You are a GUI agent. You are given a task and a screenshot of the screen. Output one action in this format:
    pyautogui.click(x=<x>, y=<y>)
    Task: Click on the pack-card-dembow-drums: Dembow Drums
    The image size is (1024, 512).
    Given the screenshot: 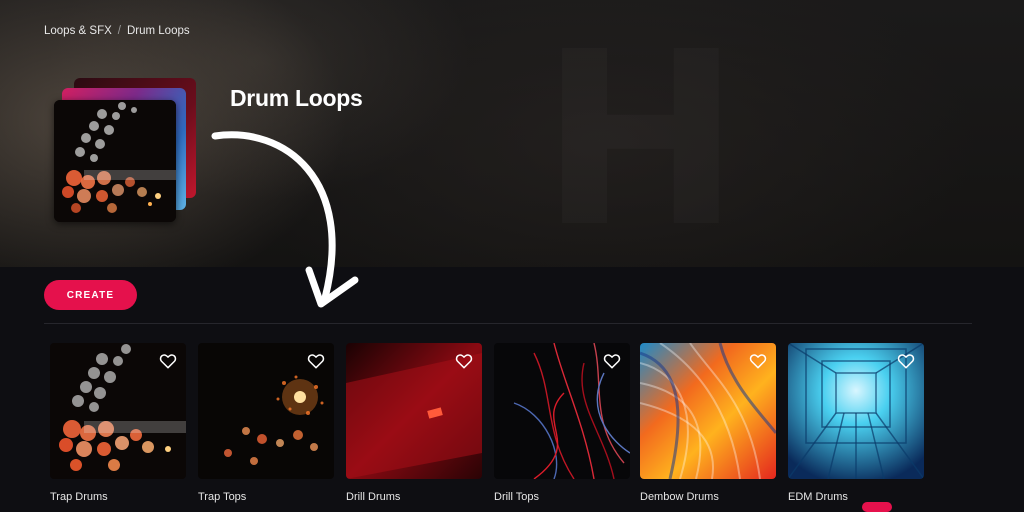 What is the action you would take?
    pyautogui.click(x=708, y=425)
    